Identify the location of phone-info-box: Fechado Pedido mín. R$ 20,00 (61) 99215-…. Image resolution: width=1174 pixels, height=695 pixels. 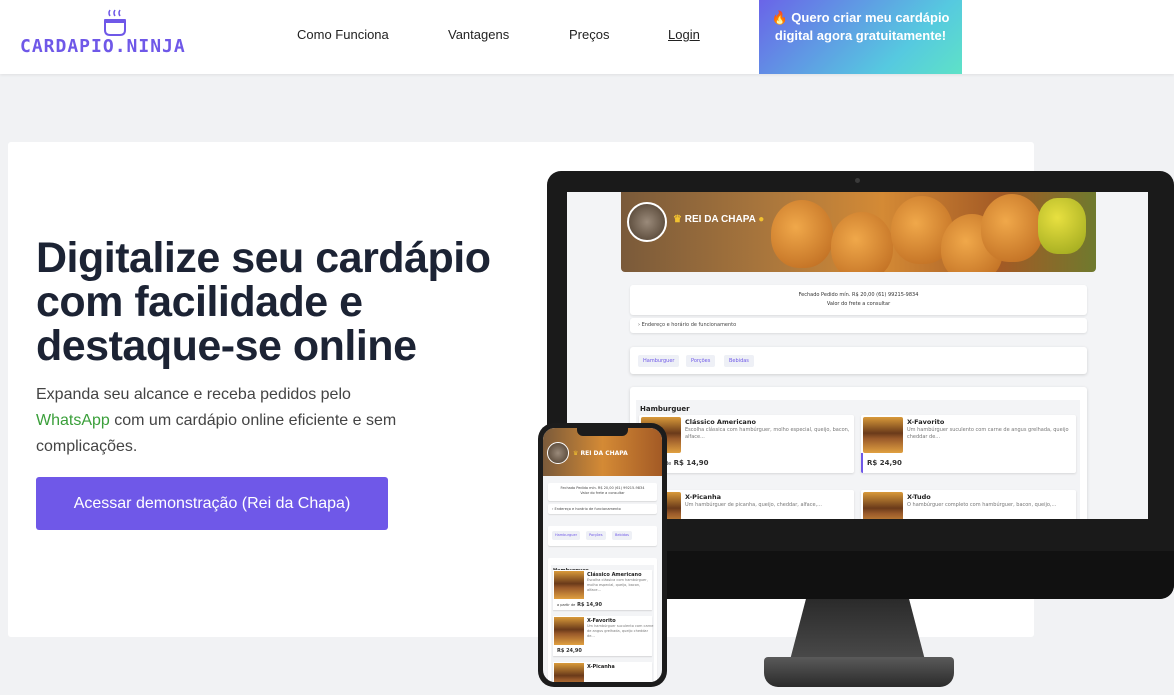
(602, 492).